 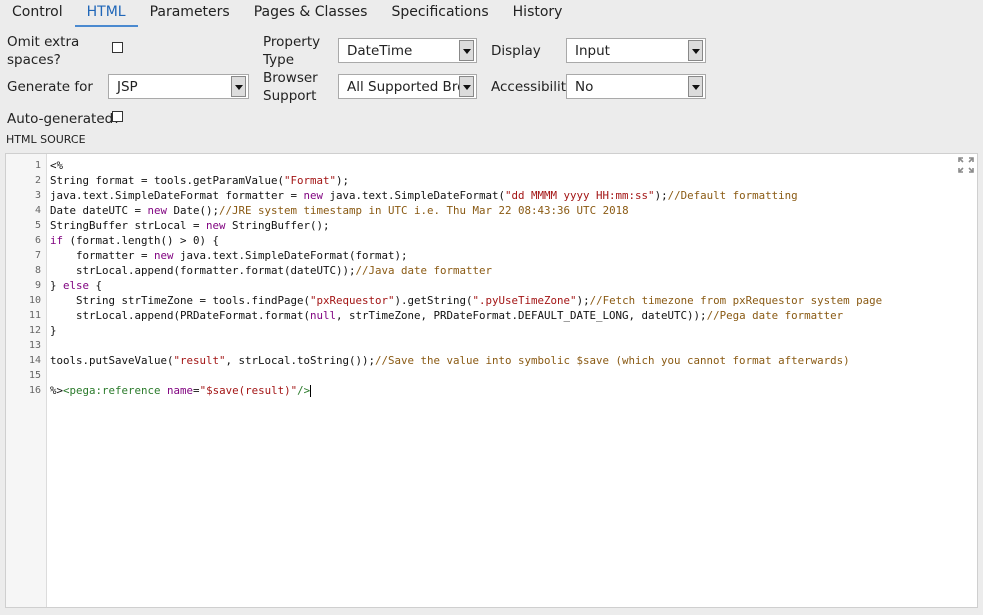 I want to click on tab-html: HTML, so click(x=106, y=13).